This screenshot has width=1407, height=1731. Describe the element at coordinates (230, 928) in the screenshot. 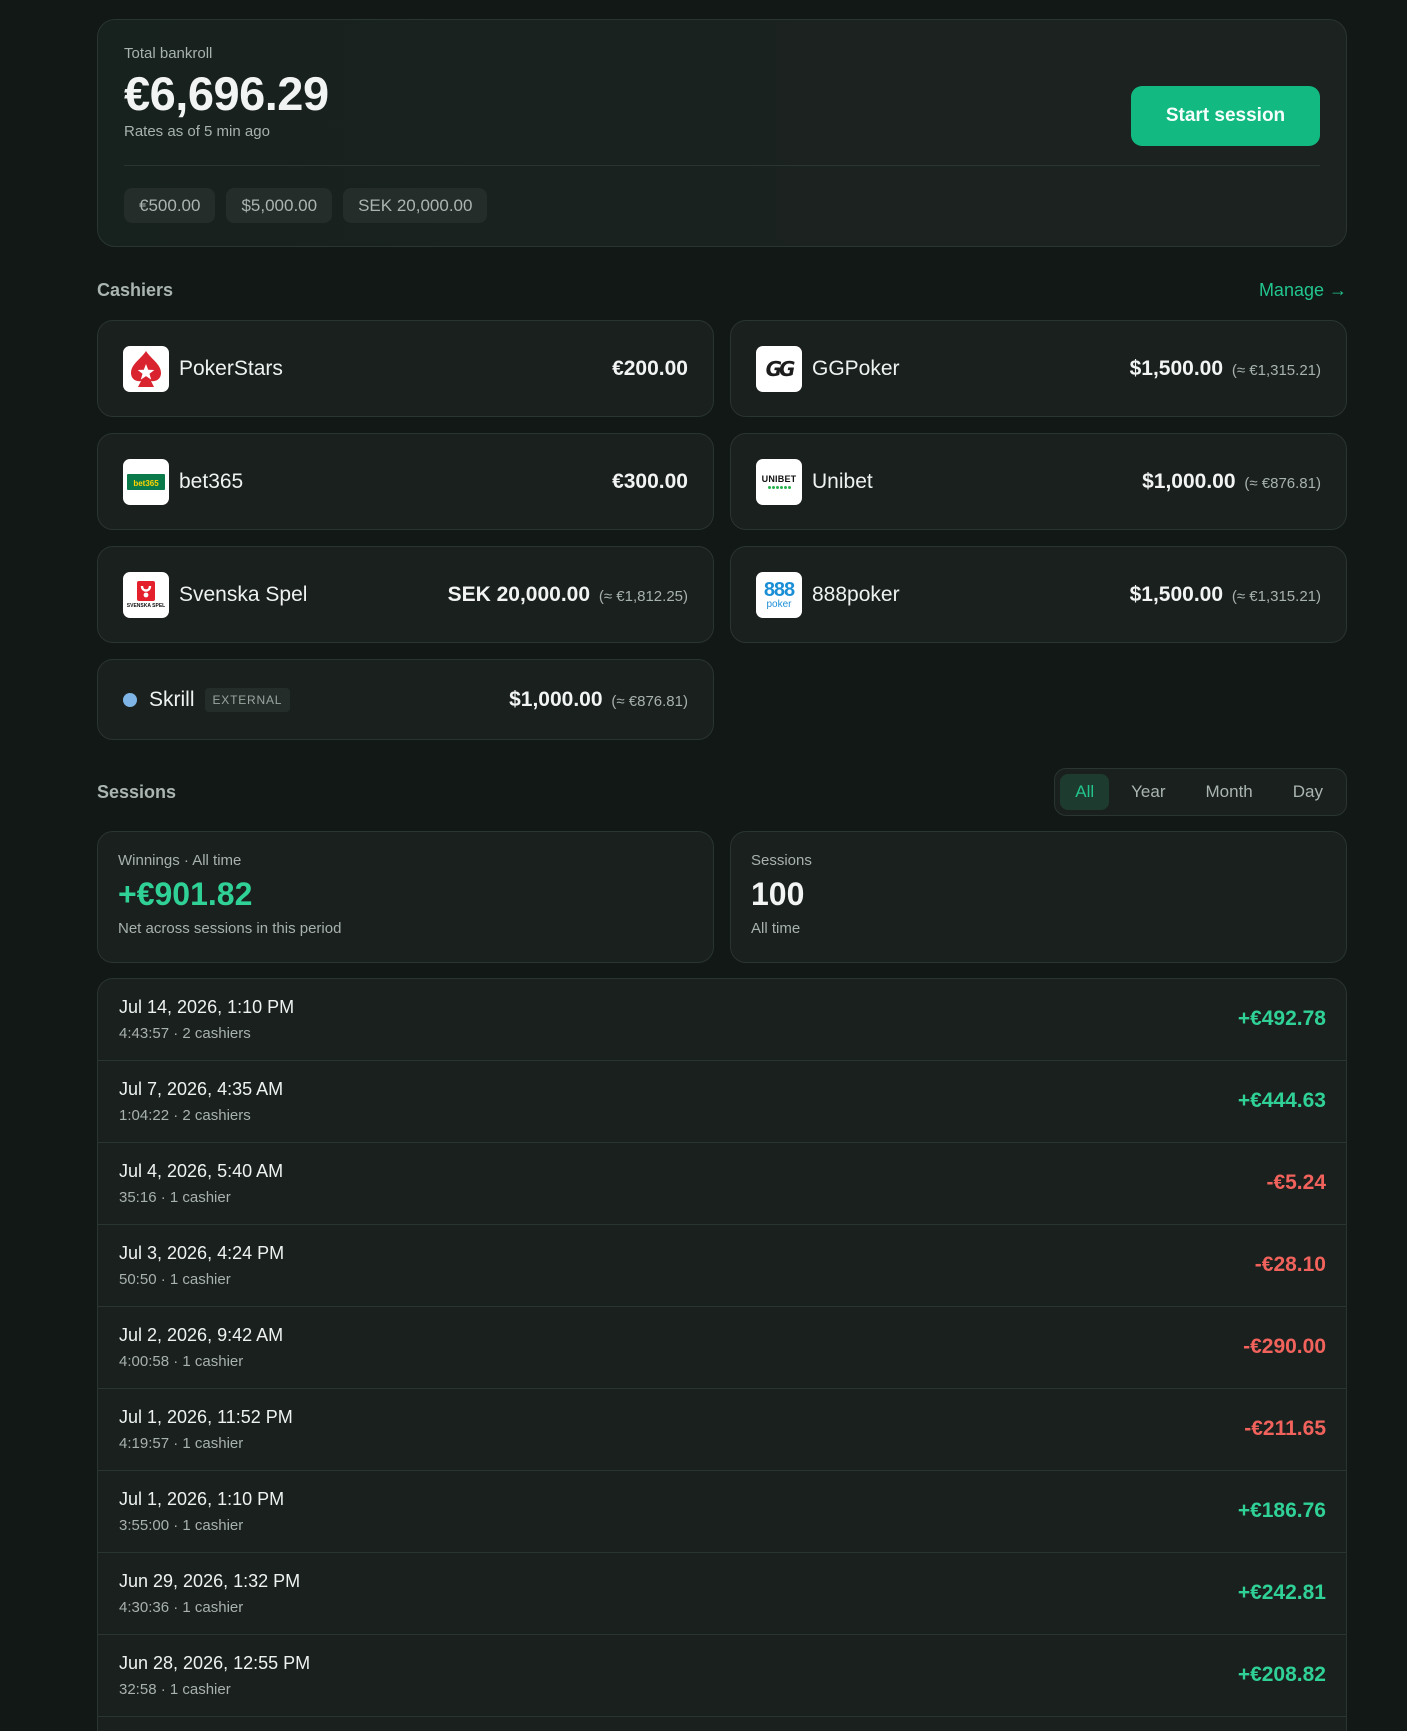

I see `winnings-sub: Net across sessions in this period` at that location.